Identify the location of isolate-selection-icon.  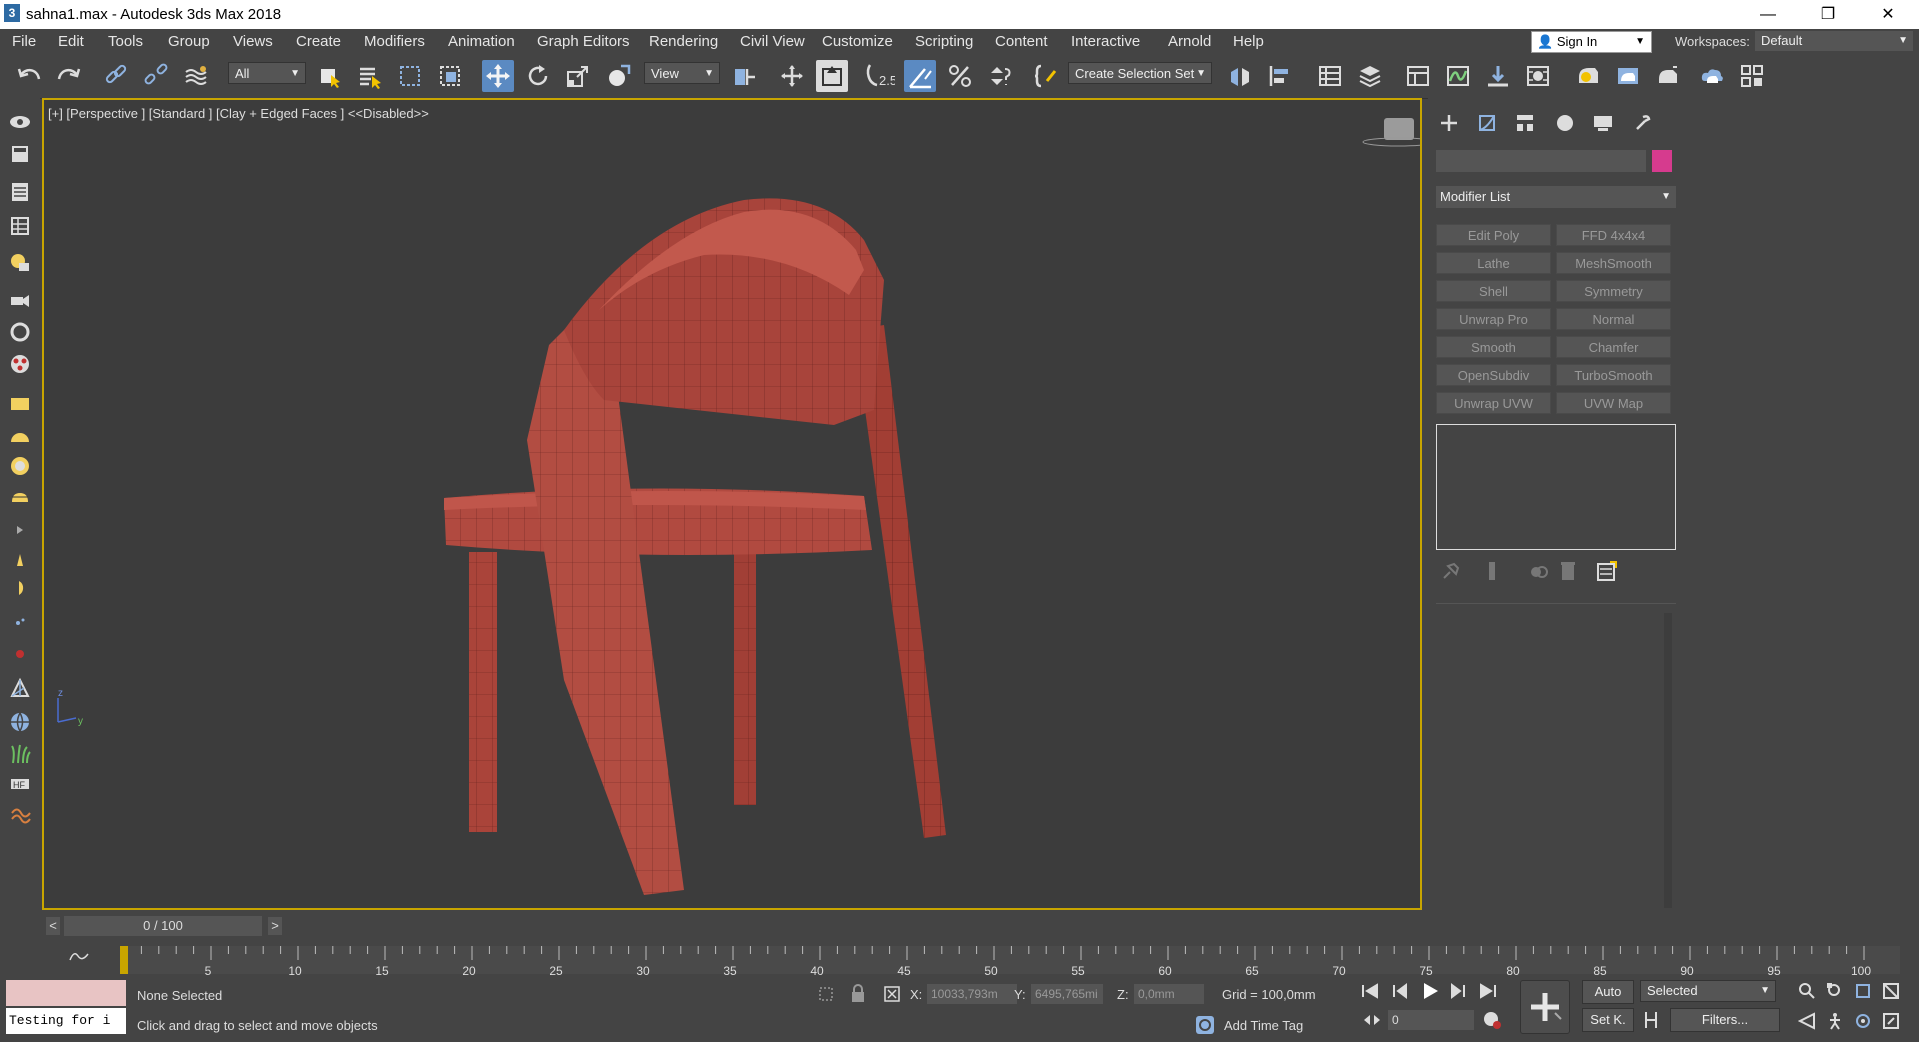
(826, 995).